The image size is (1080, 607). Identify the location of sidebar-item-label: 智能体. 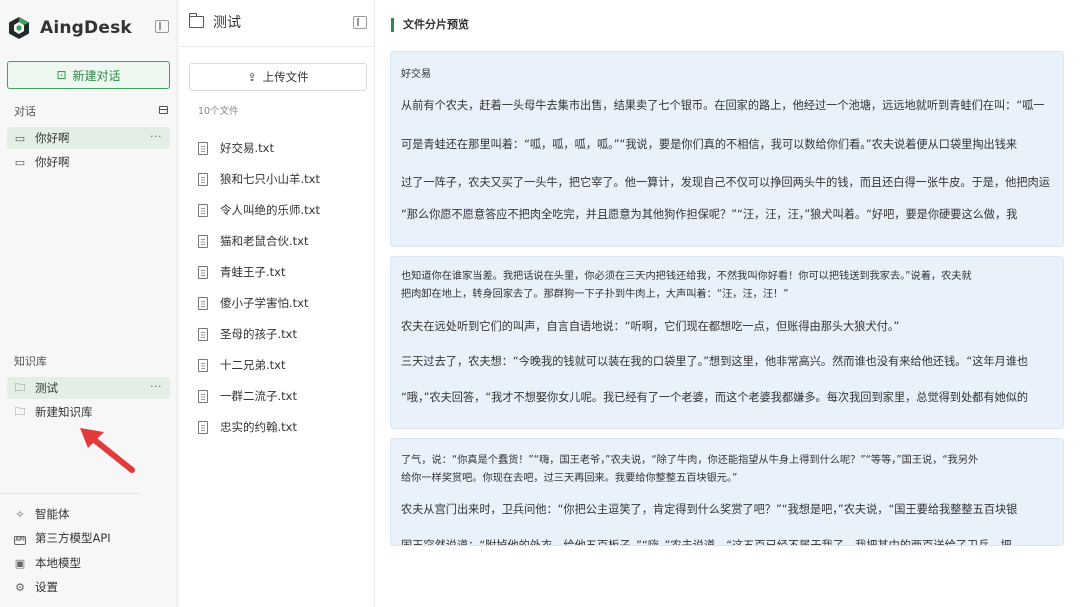
(52, 514).